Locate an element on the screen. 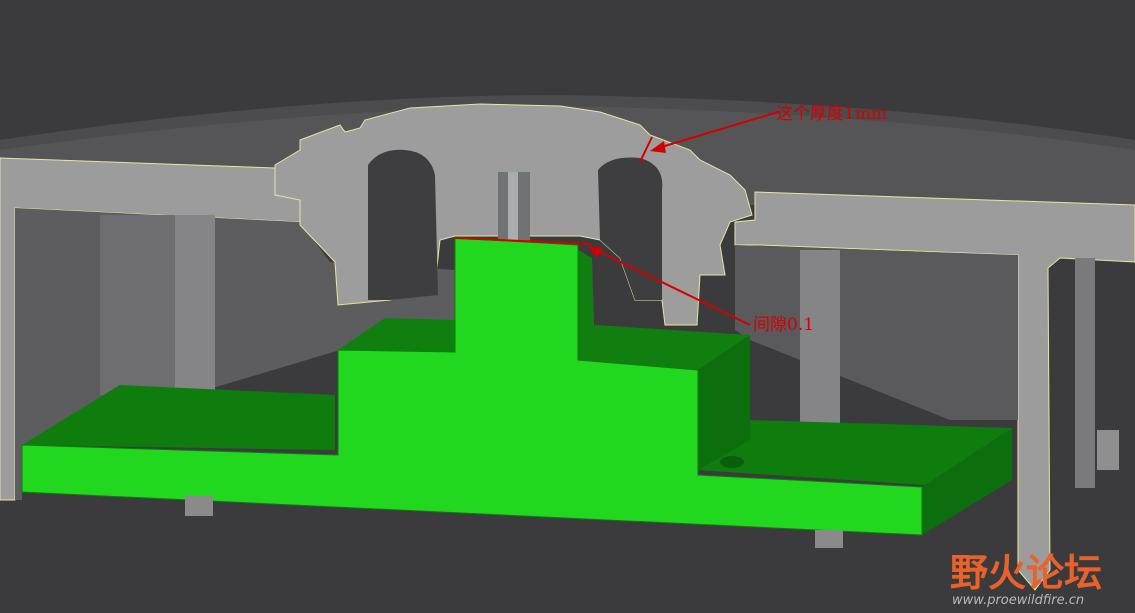  watermark: 野火论坛 www.proewildfire.cn is located at coordinates (1026, 579).